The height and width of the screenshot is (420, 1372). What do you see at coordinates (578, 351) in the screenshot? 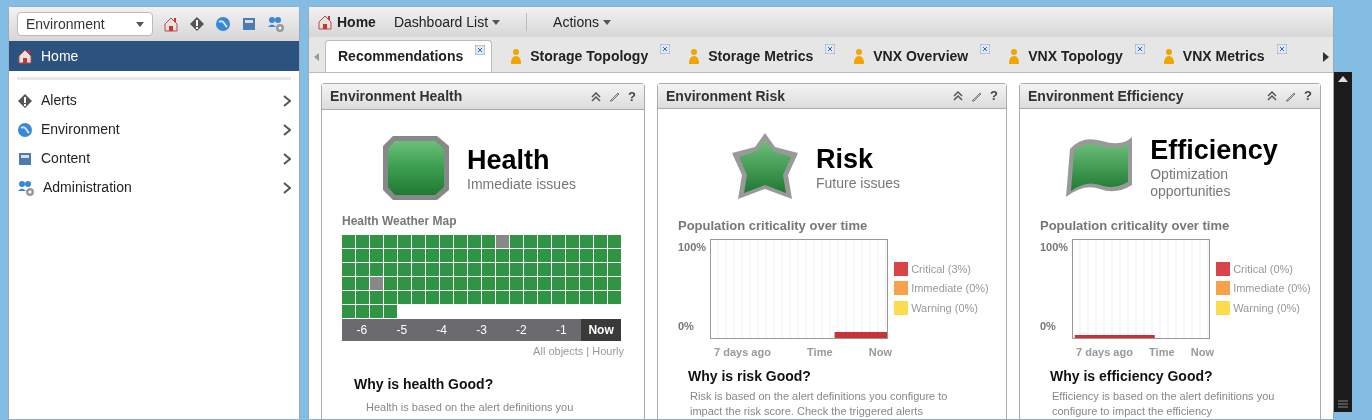
I see `scope-label: All objects | Hourly` at bounding box center [578, 351].